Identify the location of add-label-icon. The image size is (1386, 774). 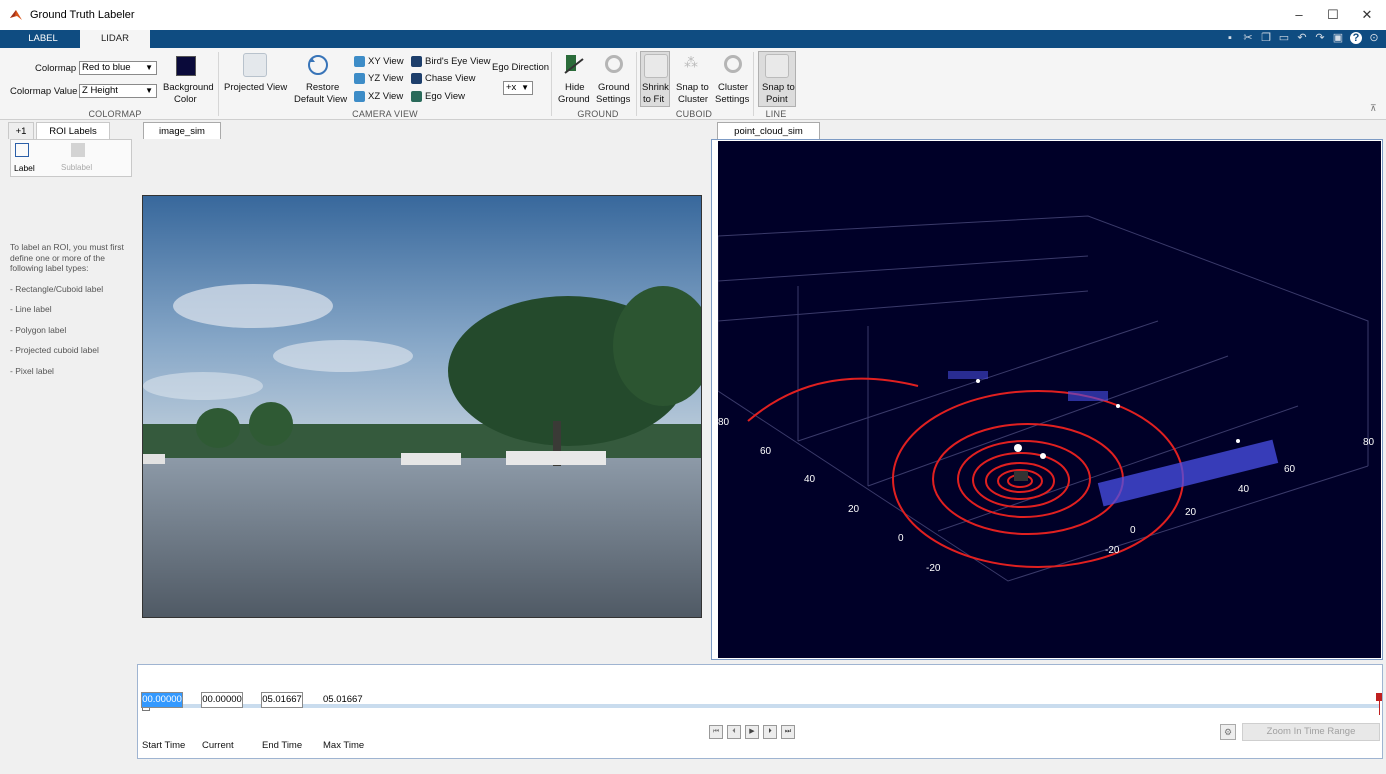
(22, 150).